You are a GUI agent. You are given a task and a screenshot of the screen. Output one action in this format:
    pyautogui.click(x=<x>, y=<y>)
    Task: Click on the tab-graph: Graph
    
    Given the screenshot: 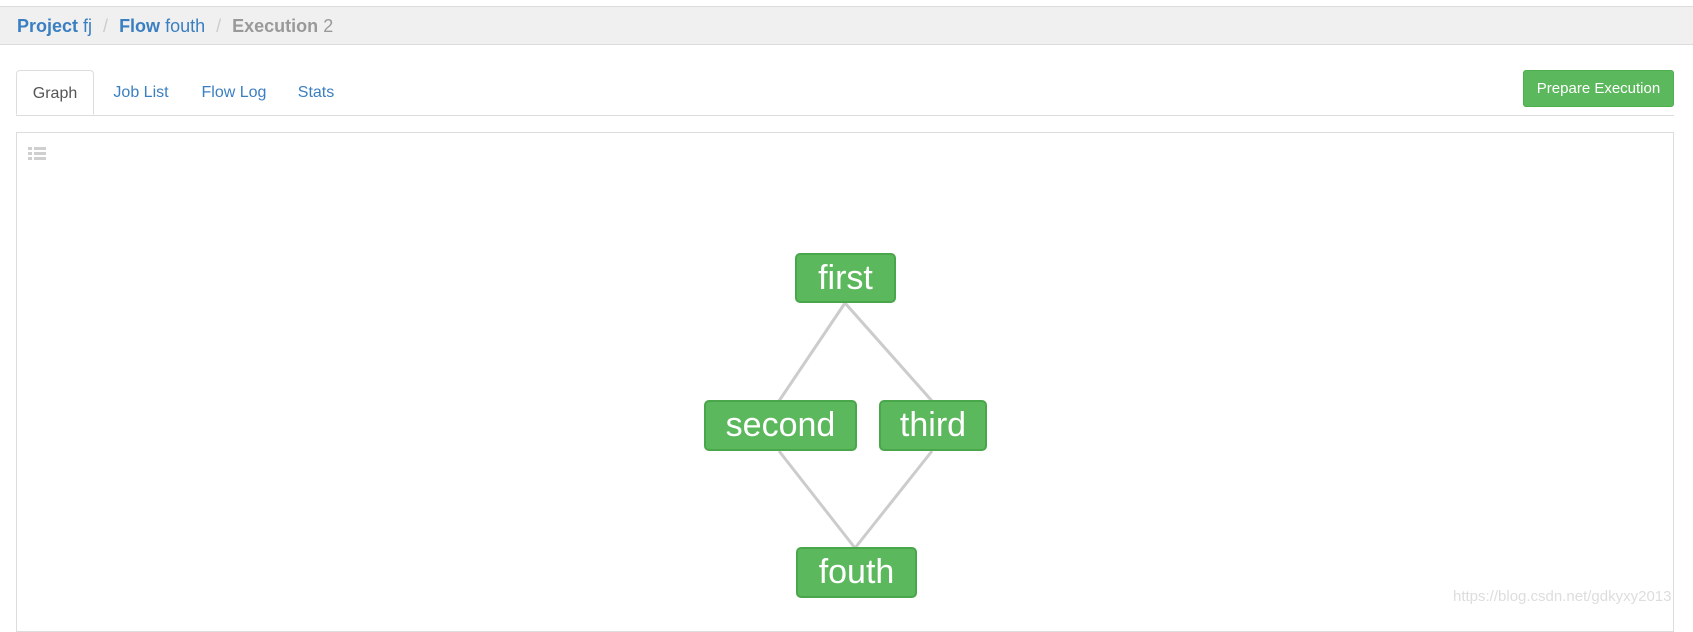 What is the action you would take?
    pyautogui.click(x=55, y=92)
    